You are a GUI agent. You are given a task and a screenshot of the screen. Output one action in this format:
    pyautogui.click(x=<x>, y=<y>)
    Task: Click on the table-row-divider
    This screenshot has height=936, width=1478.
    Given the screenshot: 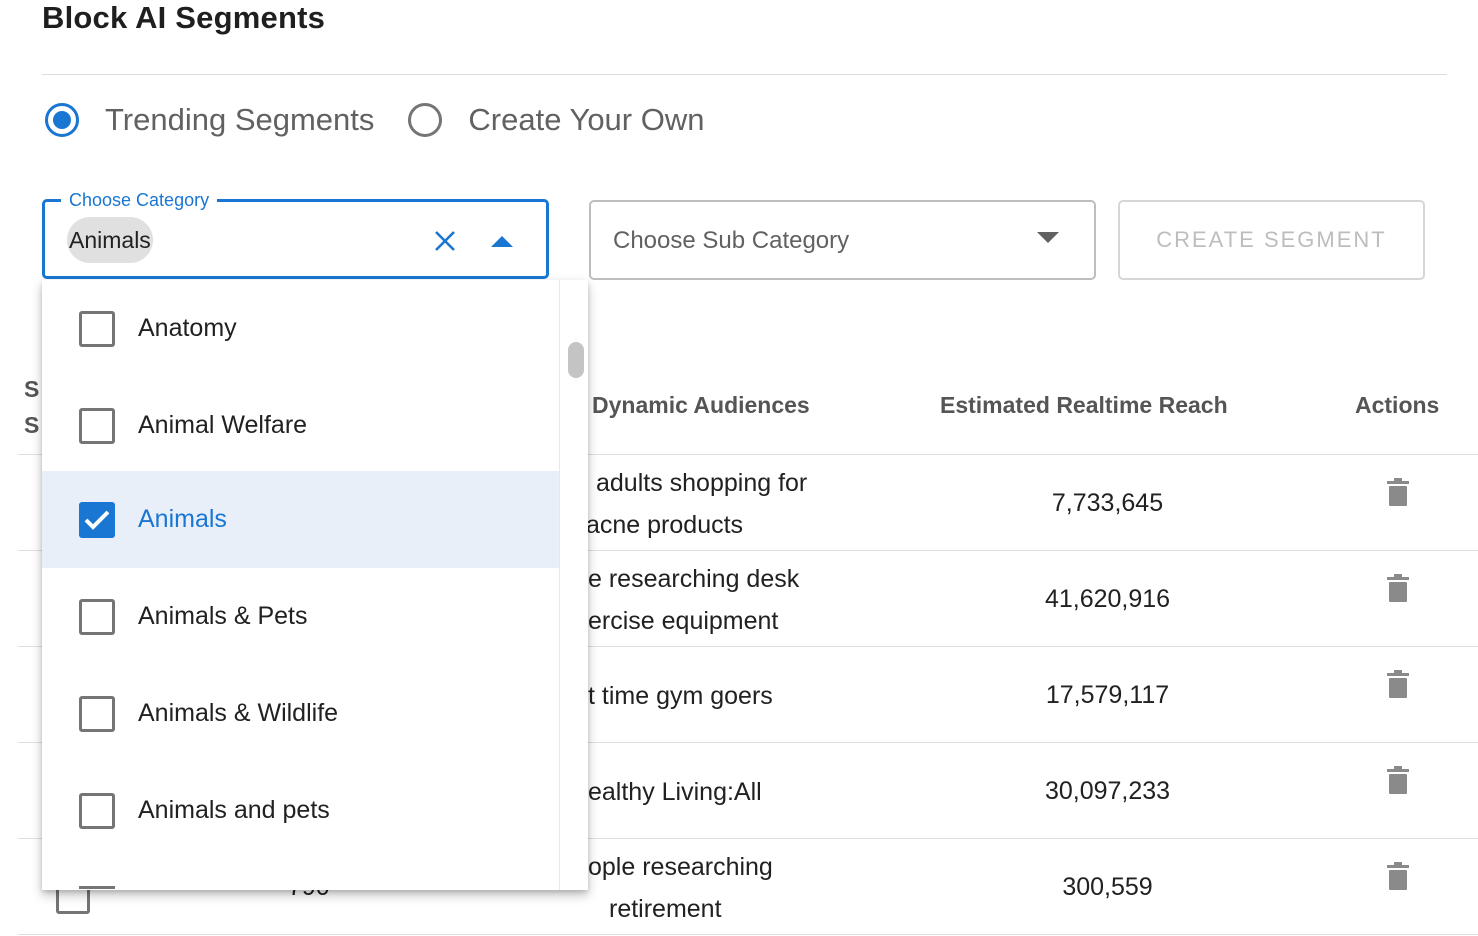 What is the action you would take?
    pyautogui.click(x=748, y=934)
    